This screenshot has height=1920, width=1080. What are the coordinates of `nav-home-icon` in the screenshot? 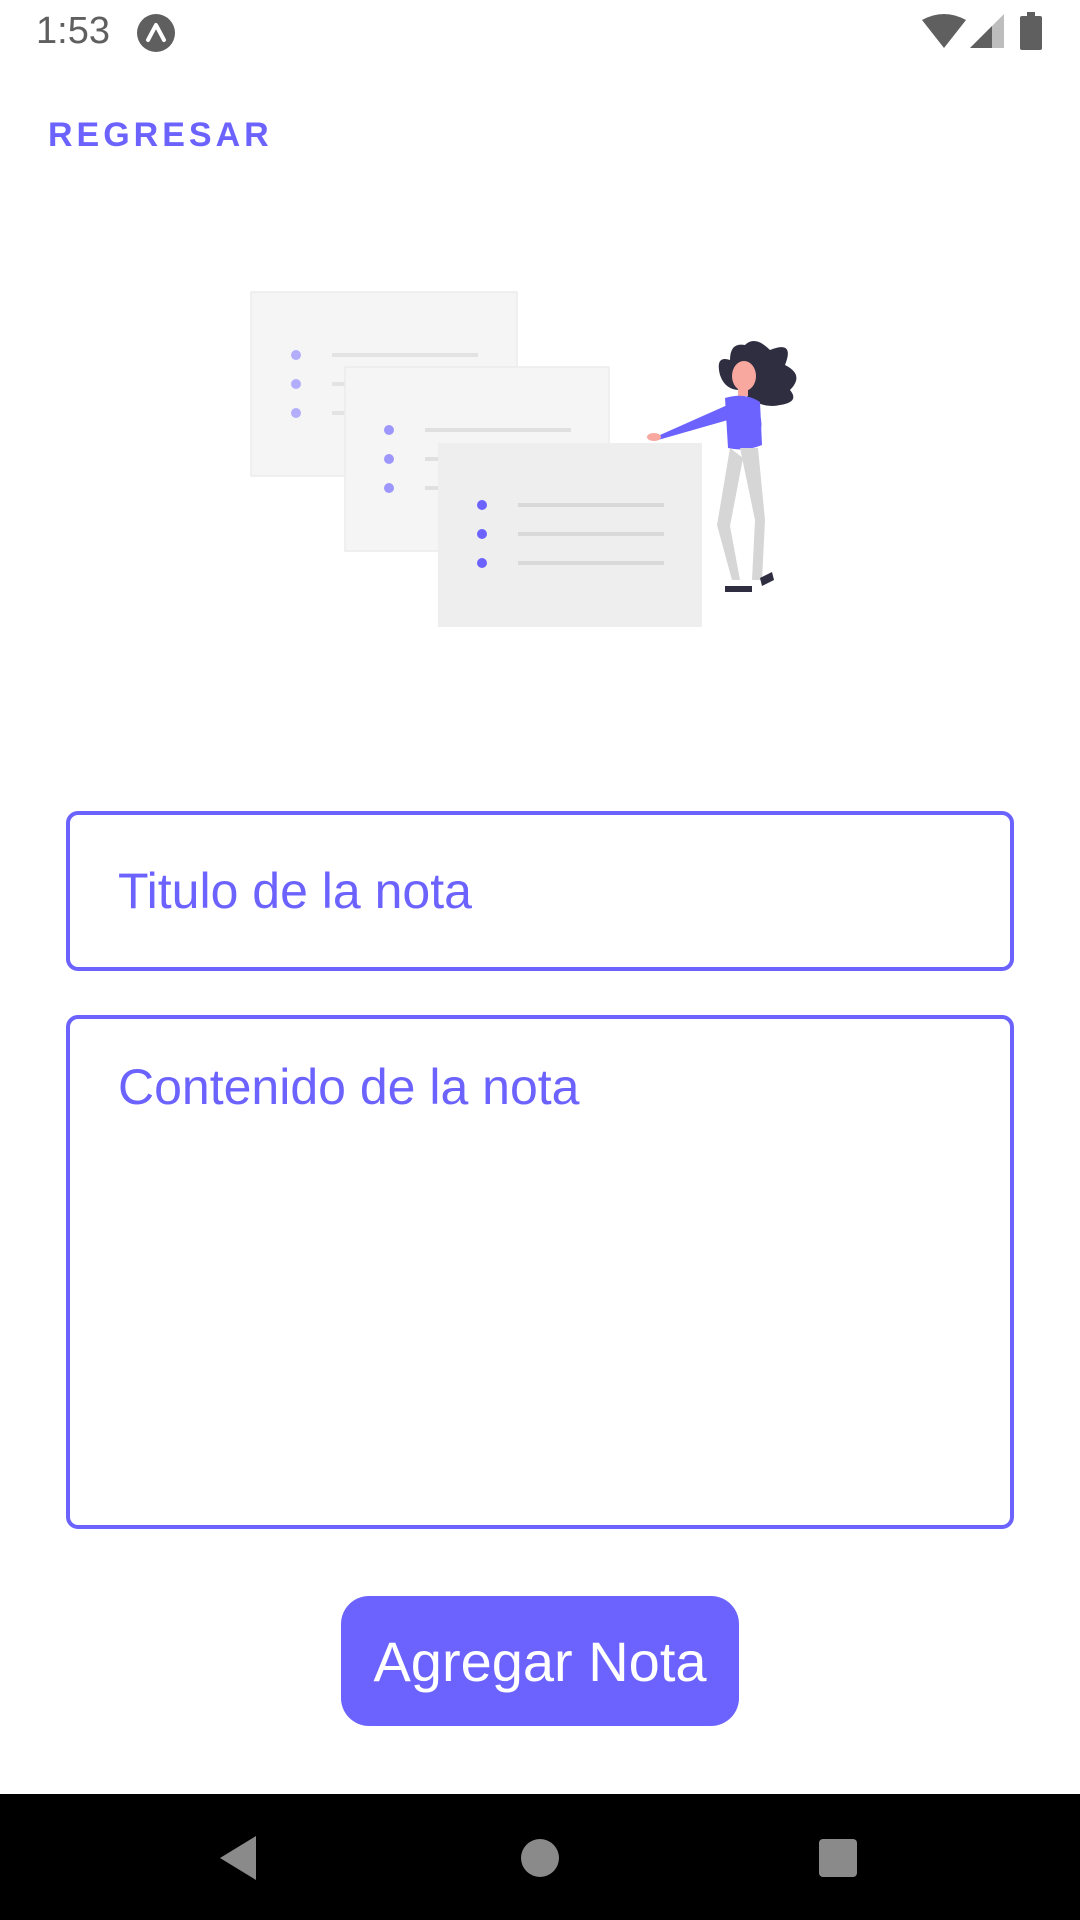 It's located at (540, 1858).